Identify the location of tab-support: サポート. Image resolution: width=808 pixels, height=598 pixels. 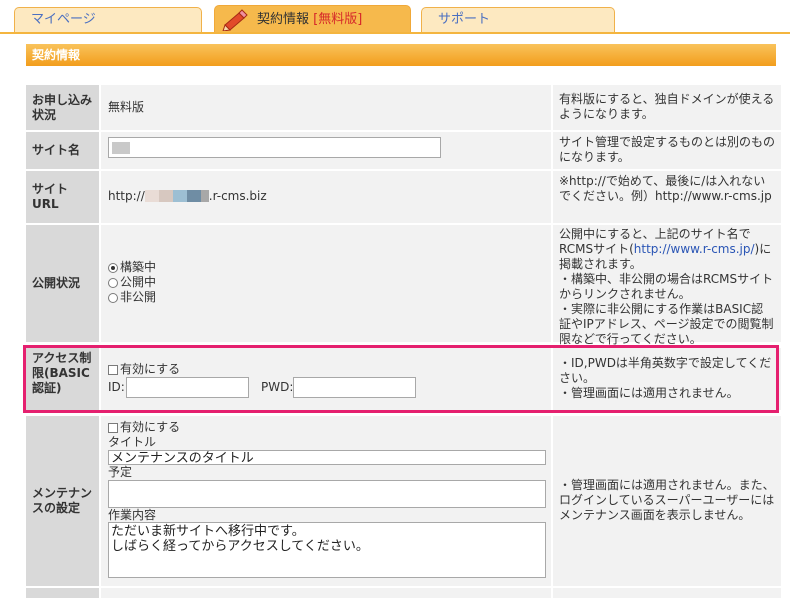
(518, 19).